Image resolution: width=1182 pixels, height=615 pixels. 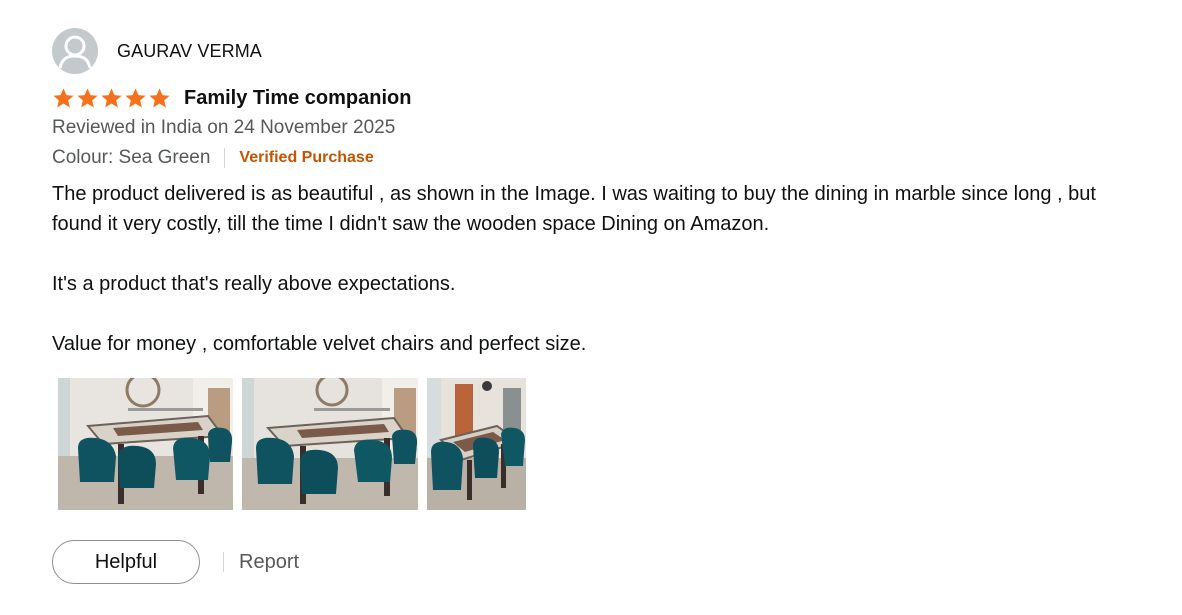 I want to click on rating-title-row: Family Time companion, so click(x=592, y=98).